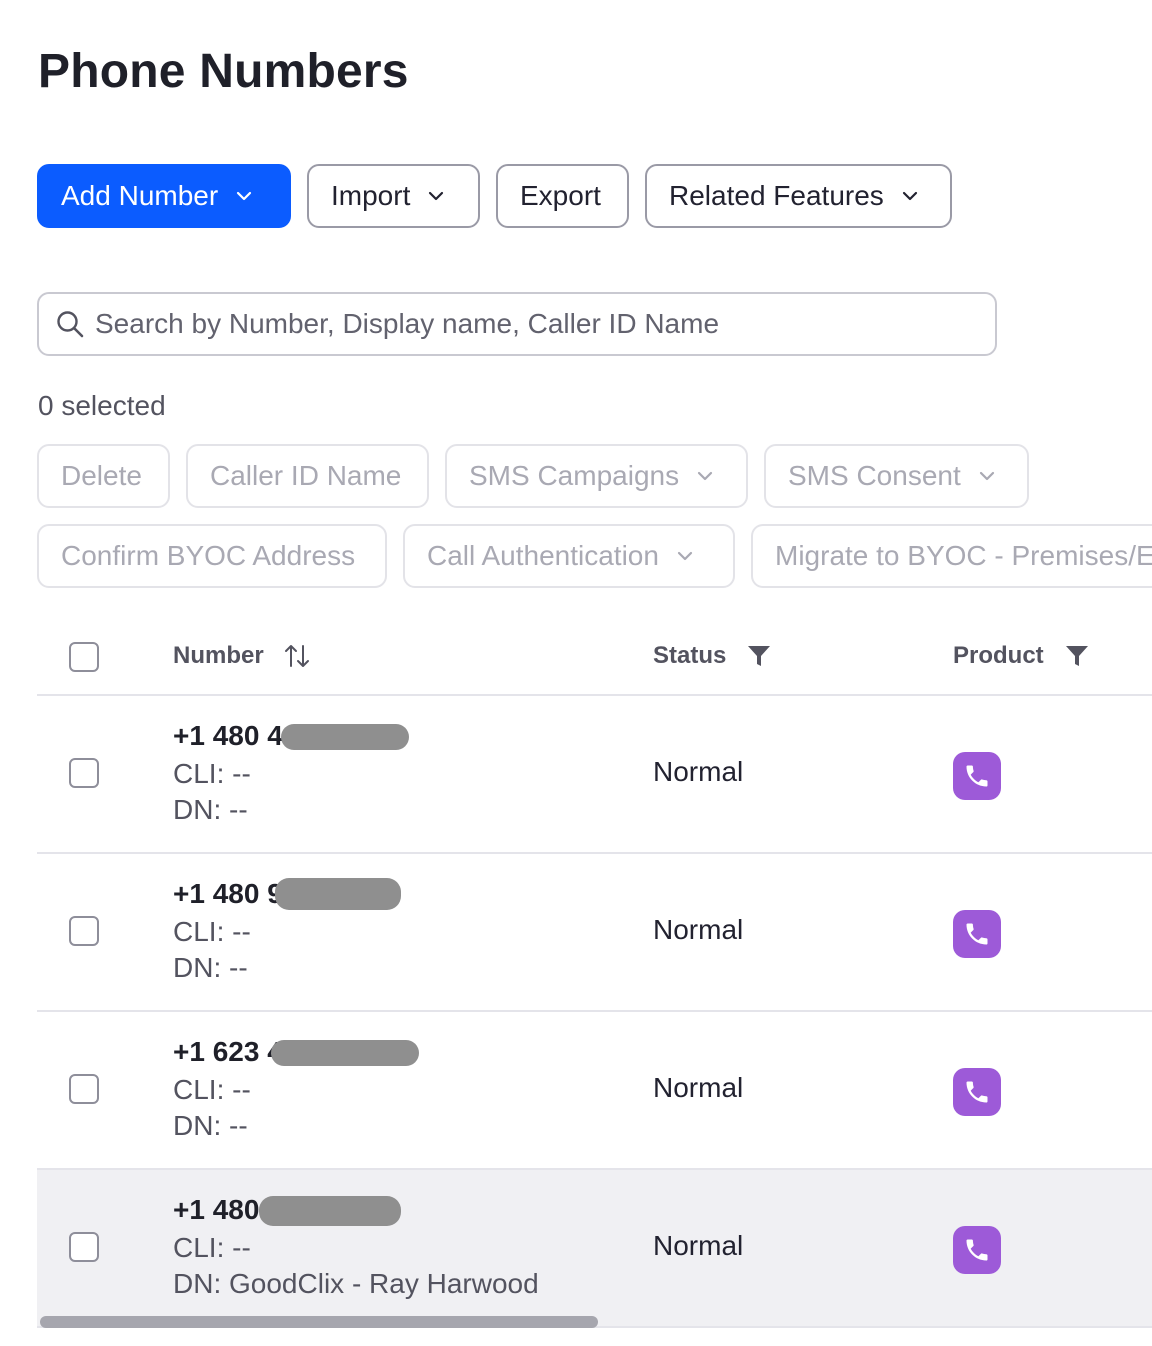  What do you see at coordinates (998, 655) in the screenshot?
I see `product-column-label: Product` at bounding box center [998, 655].